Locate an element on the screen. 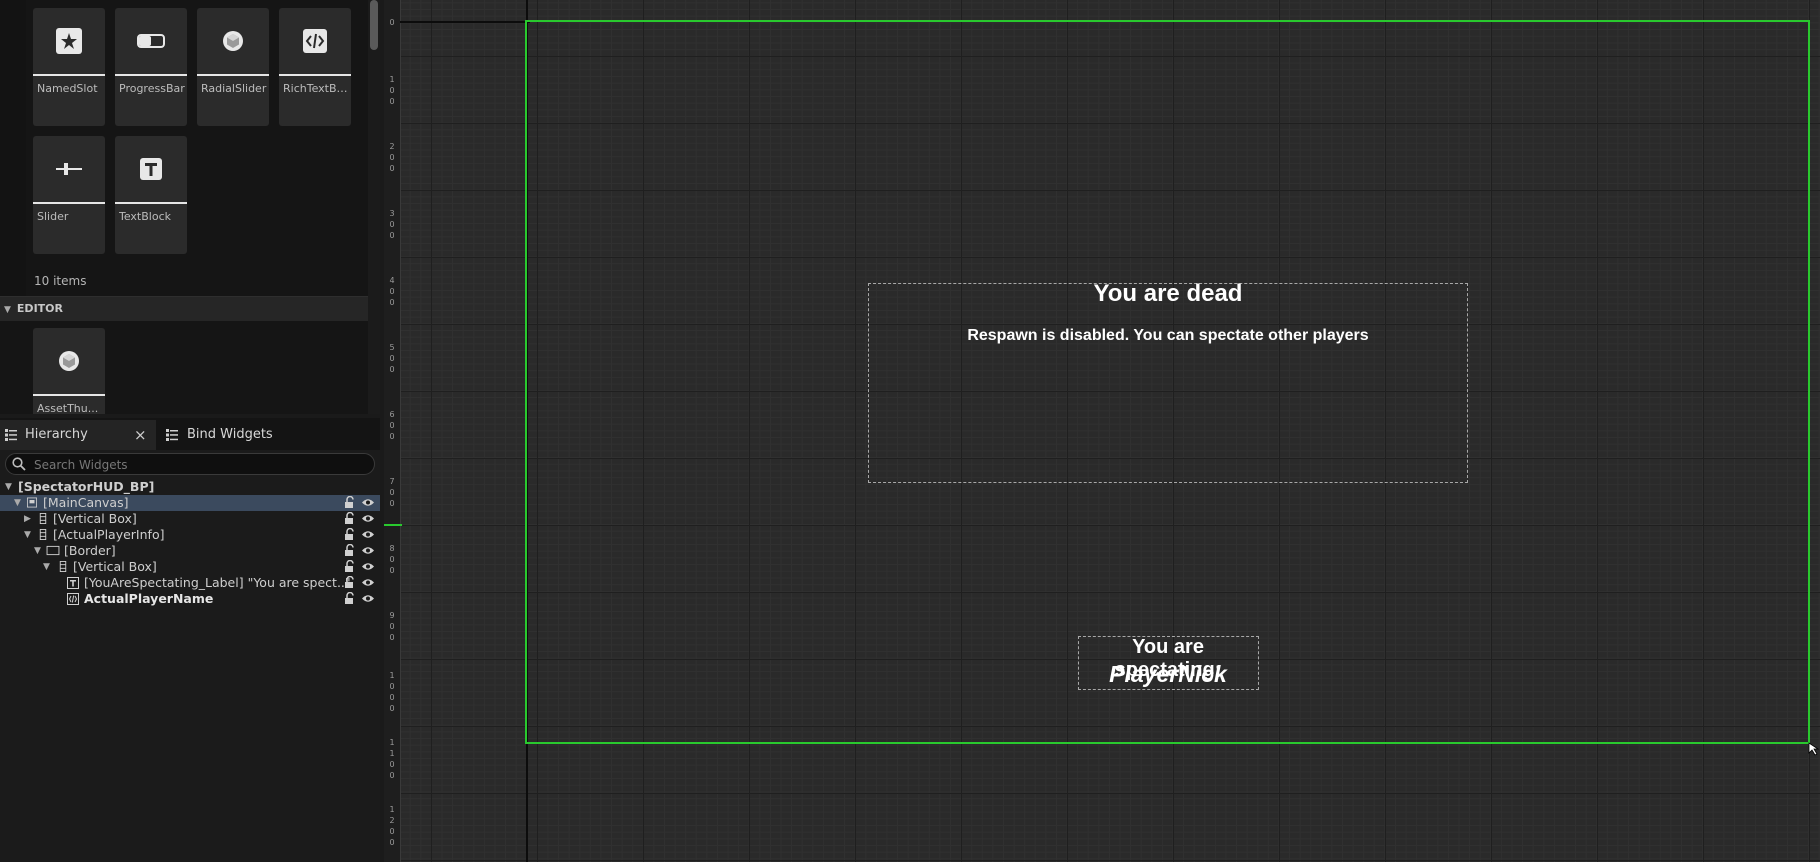 The width and height of the screenshot is (1820, 862). palette-tile-label: NamedSlot is located at coordinates (67, 88).